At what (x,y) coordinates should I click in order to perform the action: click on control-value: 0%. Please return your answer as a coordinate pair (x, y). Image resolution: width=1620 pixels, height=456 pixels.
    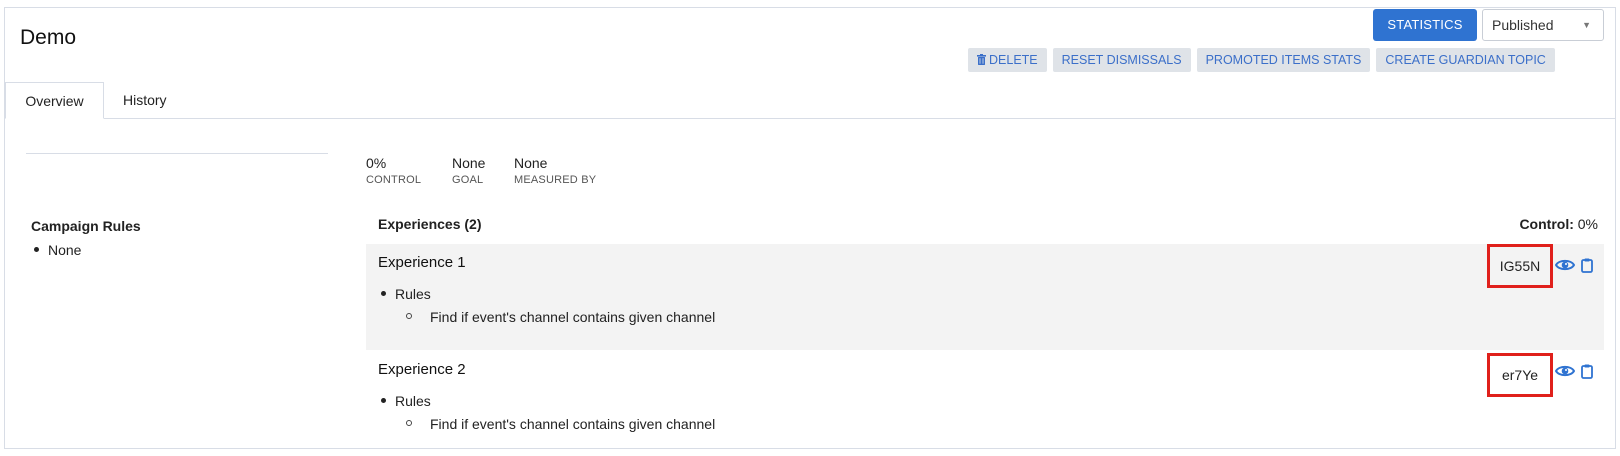
    Looking at the image, I should click on (1587, 224).